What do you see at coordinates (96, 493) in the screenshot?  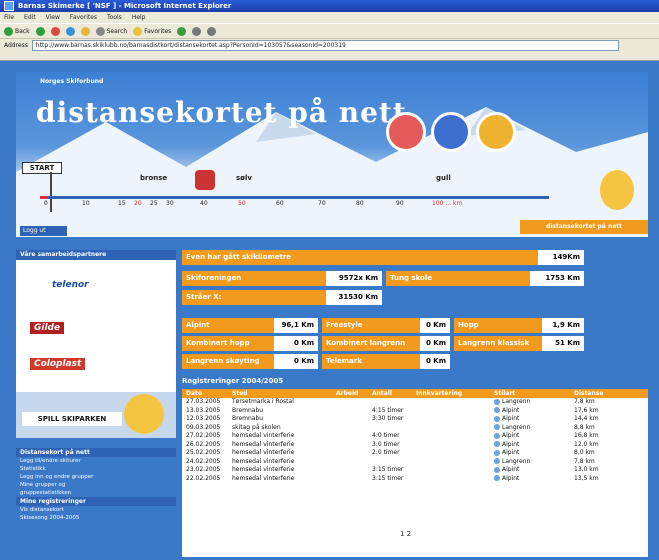 I see `nav-link: gruppestatistikken` at bounding box center [96, 493].